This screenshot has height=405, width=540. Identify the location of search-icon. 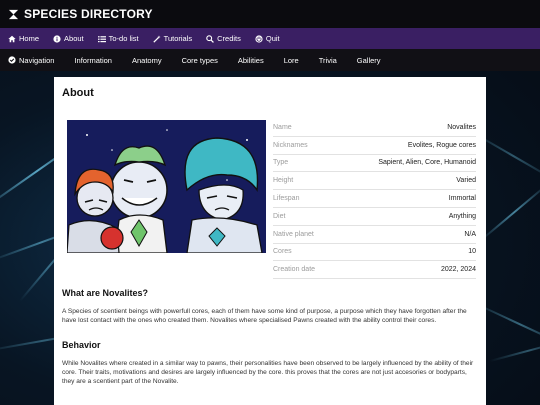
(210, 38).